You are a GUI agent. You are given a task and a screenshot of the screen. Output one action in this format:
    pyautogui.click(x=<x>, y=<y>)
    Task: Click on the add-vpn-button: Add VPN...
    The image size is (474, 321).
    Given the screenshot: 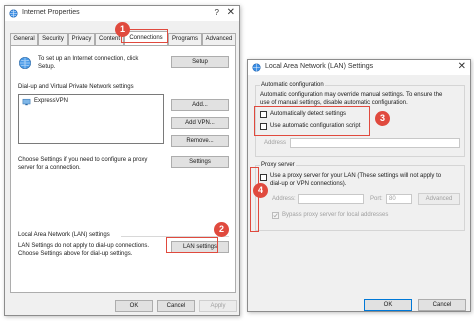 What is the action you would take?
    pyautogui.click(x=200, y=123)
    